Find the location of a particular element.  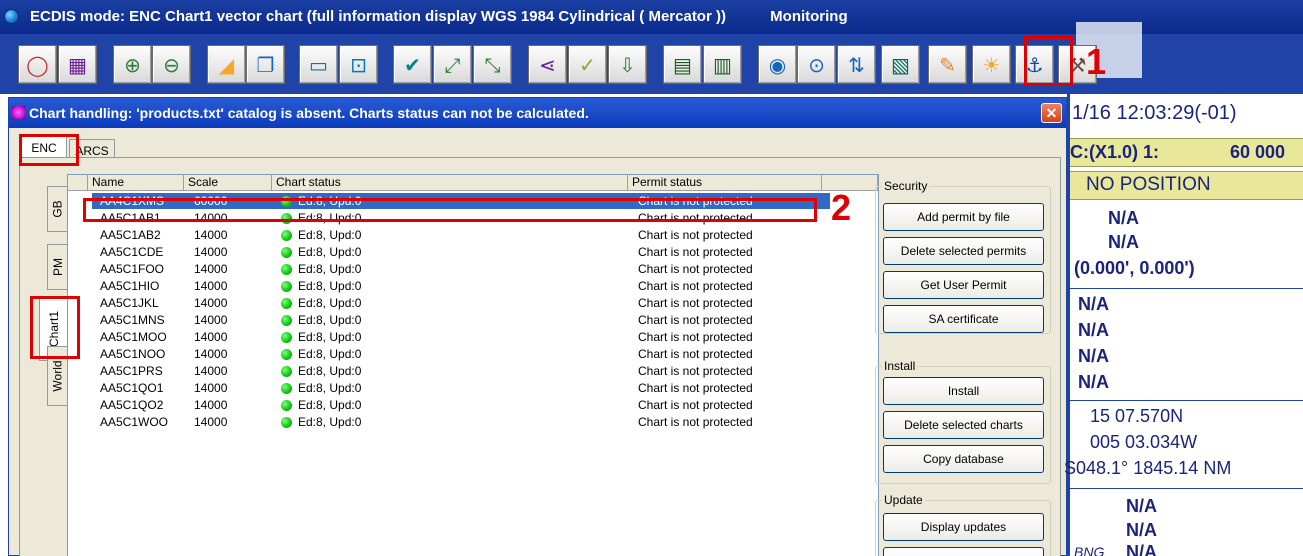

layers-button: ❐ is located at coordinates (265, 64).